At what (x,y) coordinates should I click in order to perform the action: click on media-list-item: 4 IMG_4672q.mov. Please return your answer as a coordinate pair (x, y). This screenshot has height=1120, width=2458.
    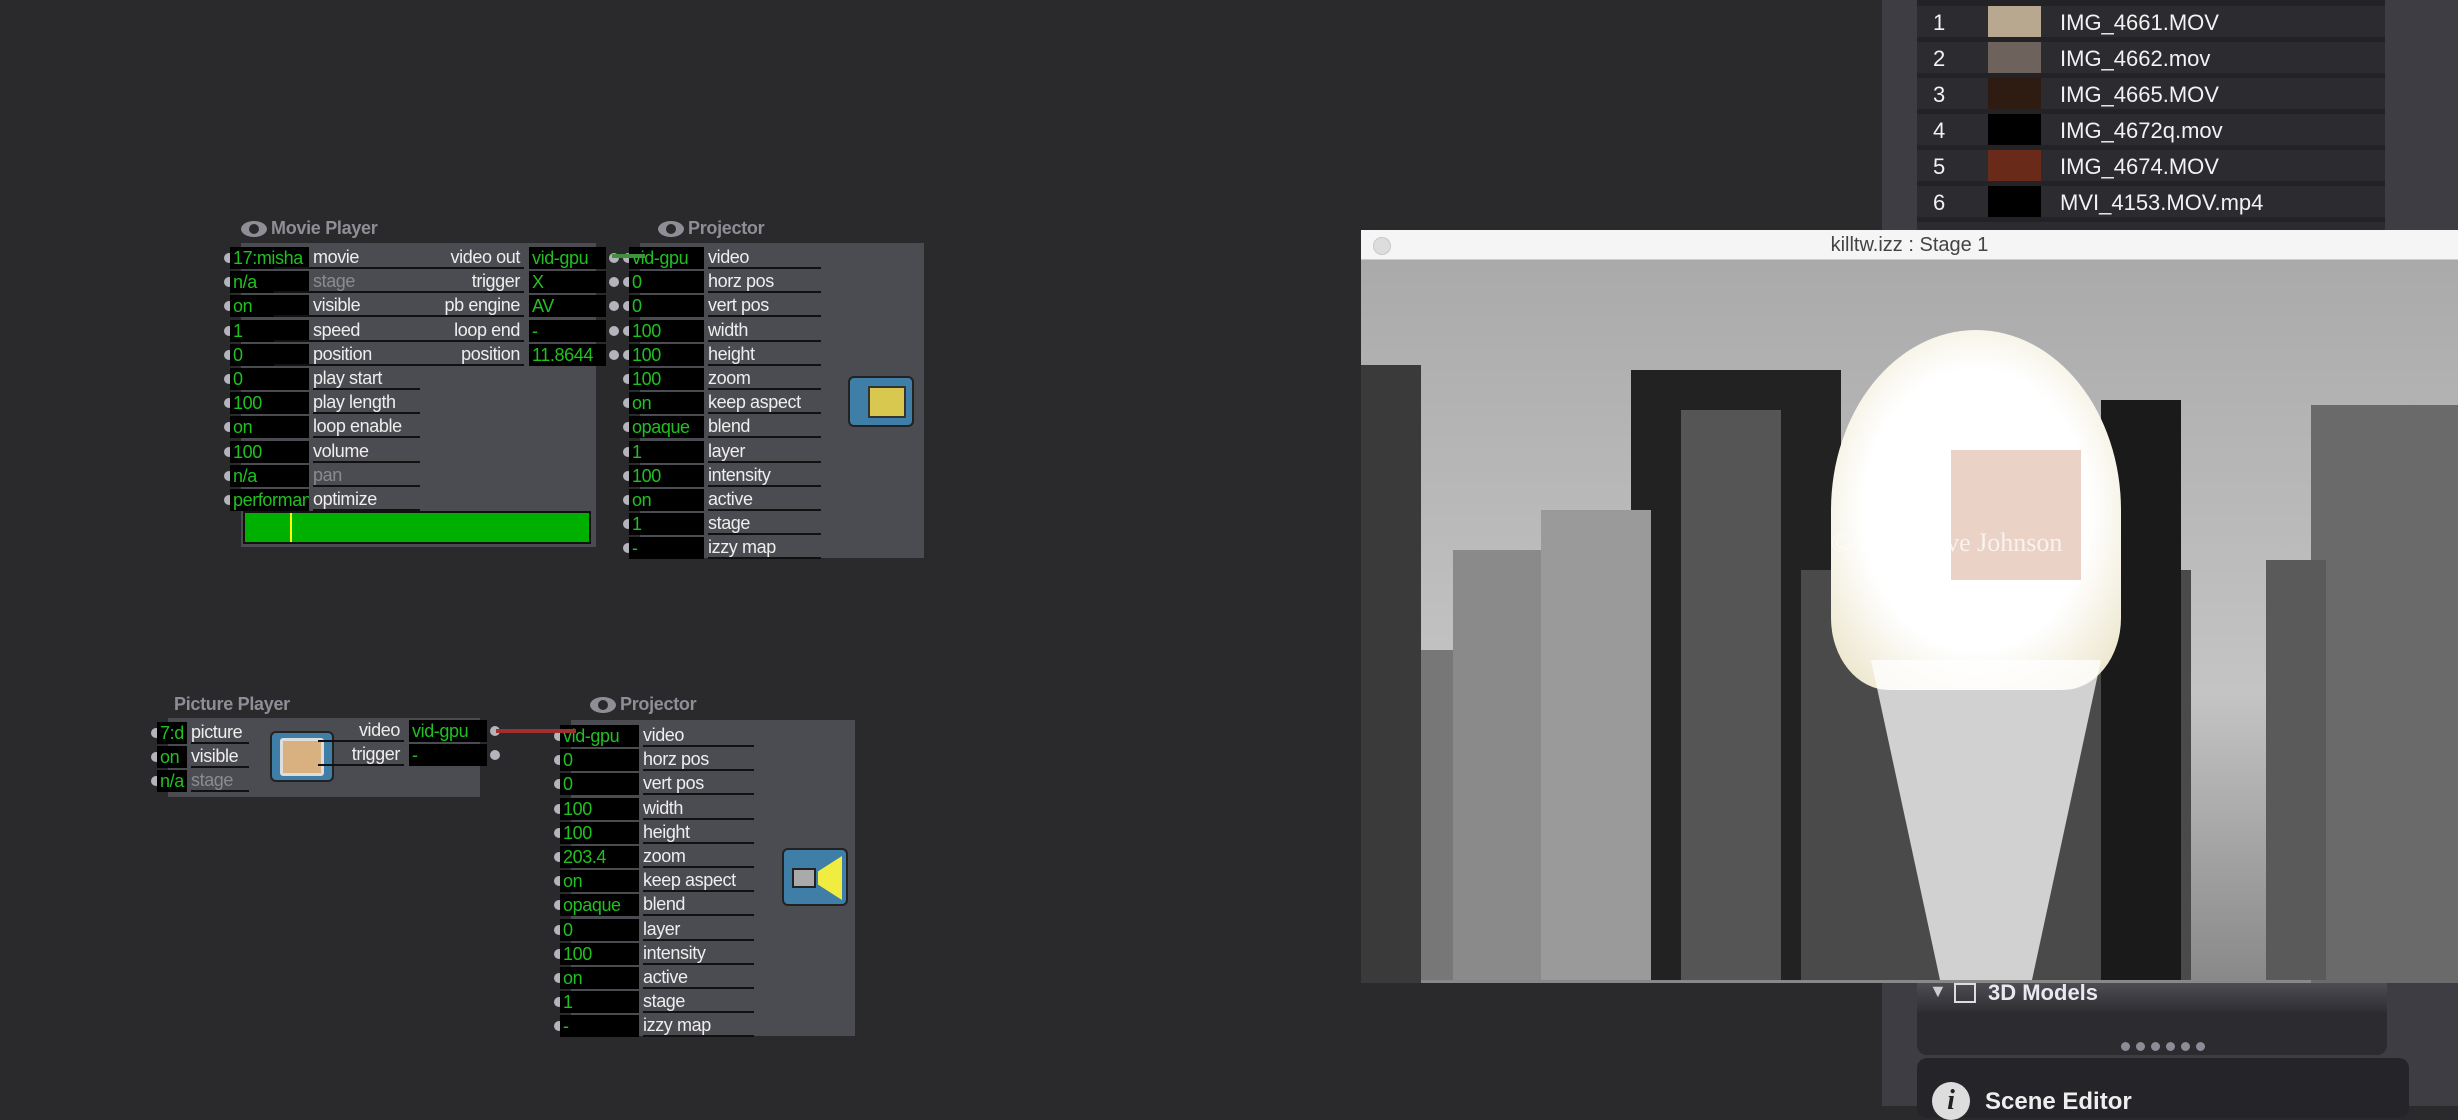
    Looking at the image, I should click on (2151, 129).